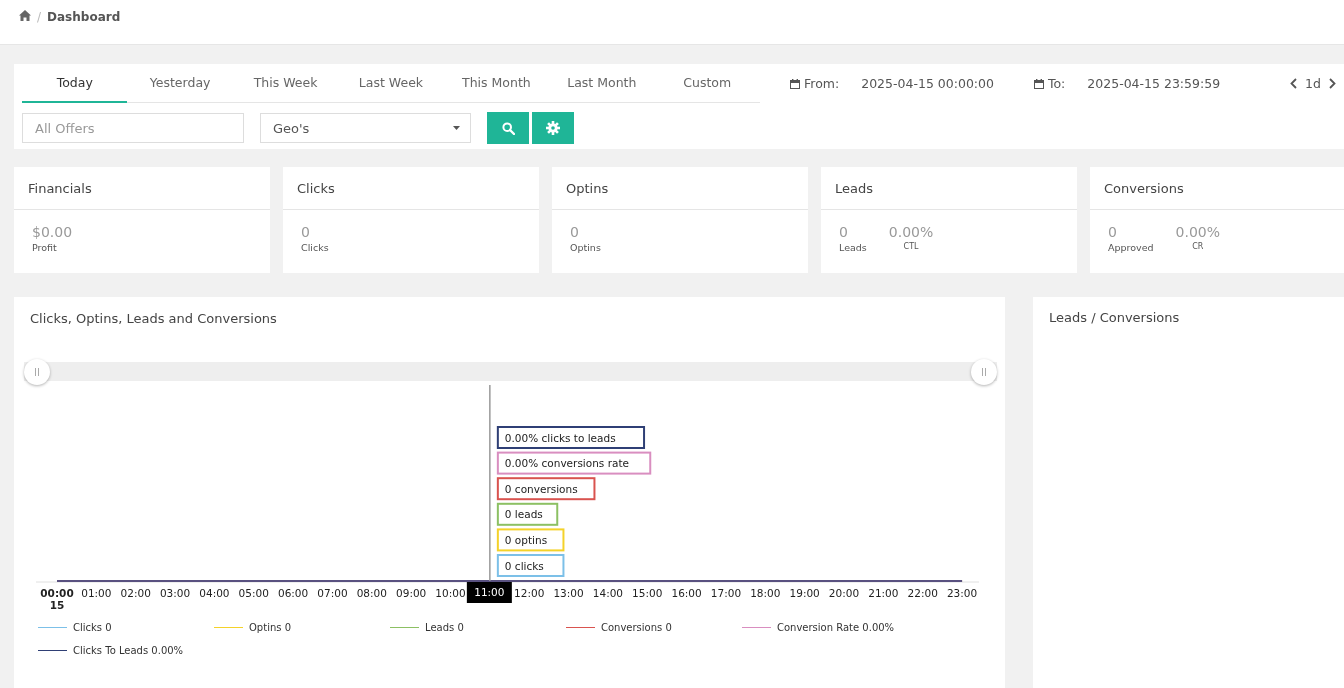 This screenshot has width=1344, height=688. I want to click on period-label: 1d, so click(1313, 83).